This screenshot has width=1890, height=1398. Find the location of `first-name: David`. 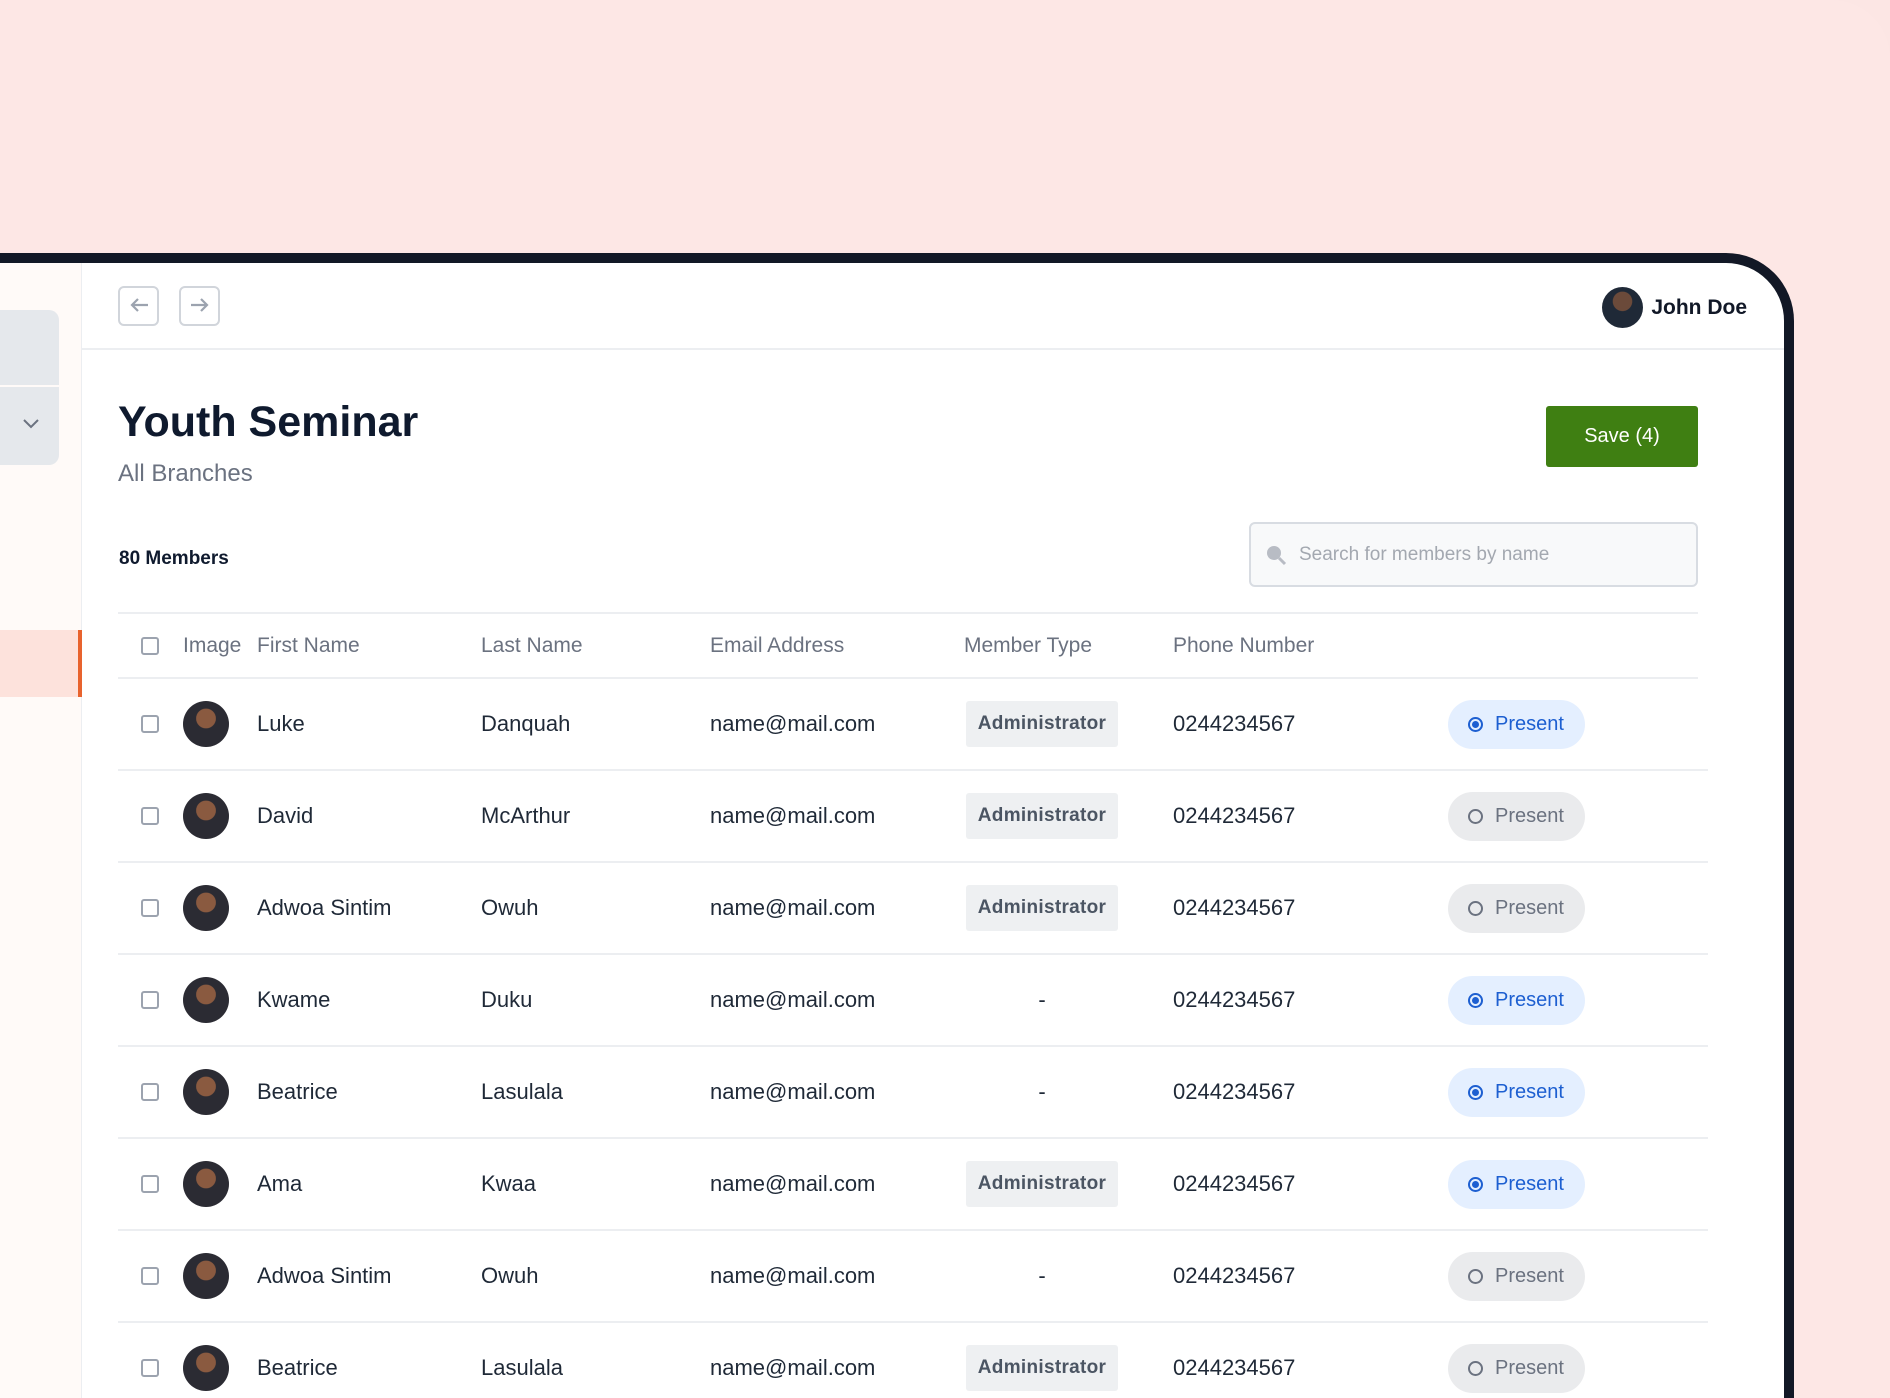

first-name: David is located at coordinates (285, 815).